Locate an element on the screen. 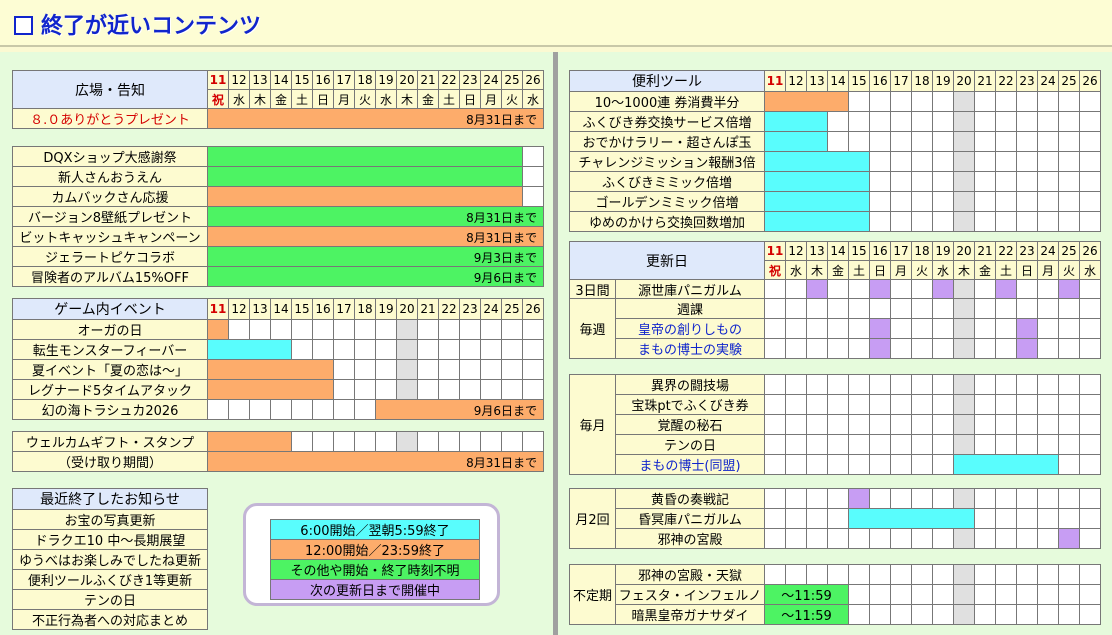  updates-label: 源世庫パニガルム is located at coordinates (690, 289).